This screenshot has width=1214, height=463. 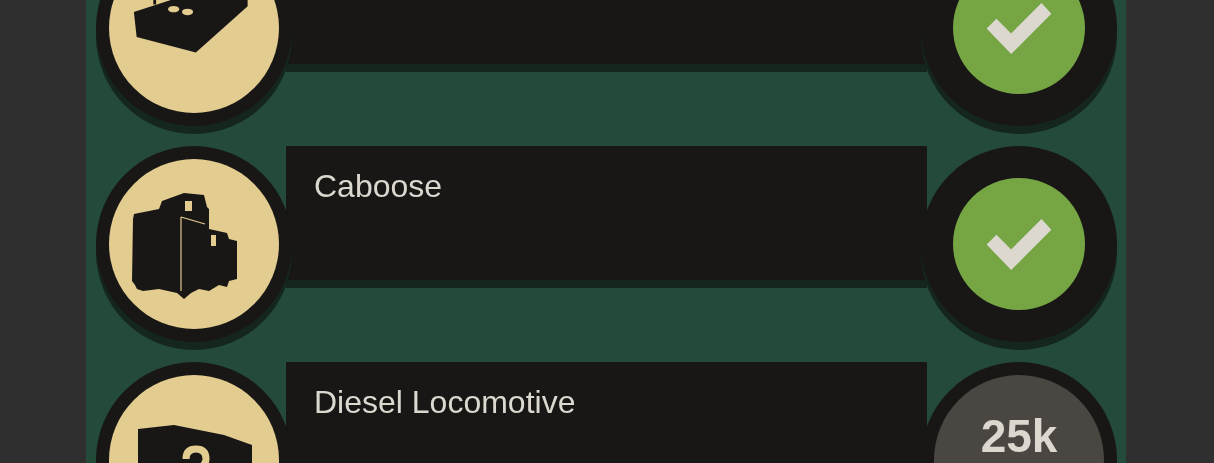 I want to click on item-name: Caboose, so click(x=378, y=186).